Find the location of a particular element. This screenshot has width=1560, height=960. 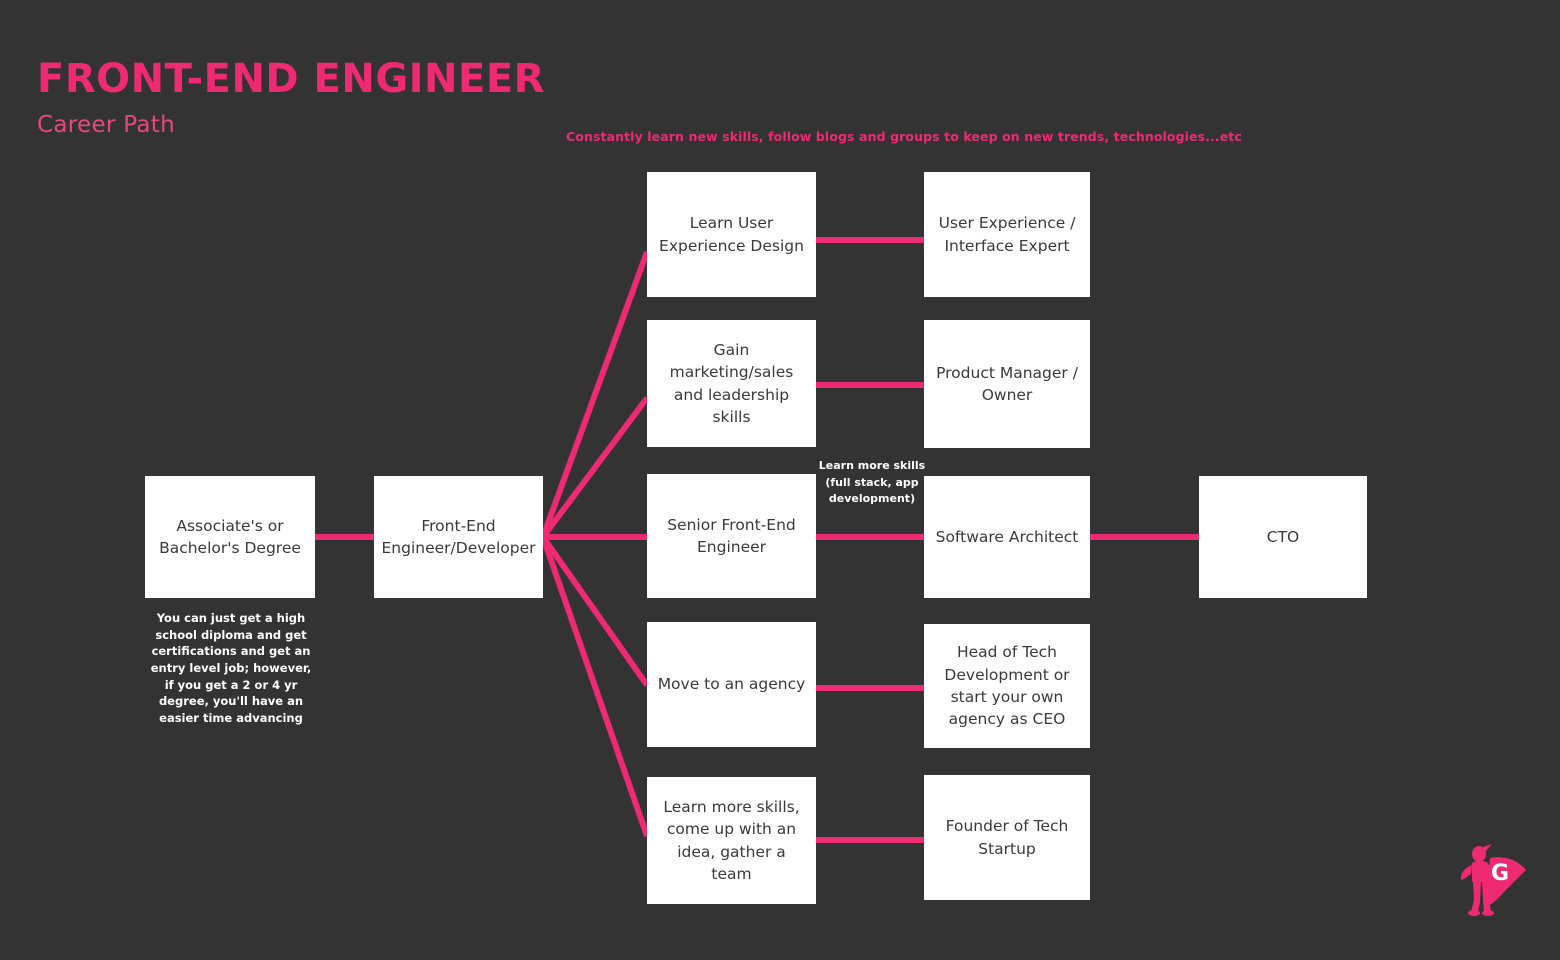

link-engineer-to-learn-ux is located at coordinates (595, 394).